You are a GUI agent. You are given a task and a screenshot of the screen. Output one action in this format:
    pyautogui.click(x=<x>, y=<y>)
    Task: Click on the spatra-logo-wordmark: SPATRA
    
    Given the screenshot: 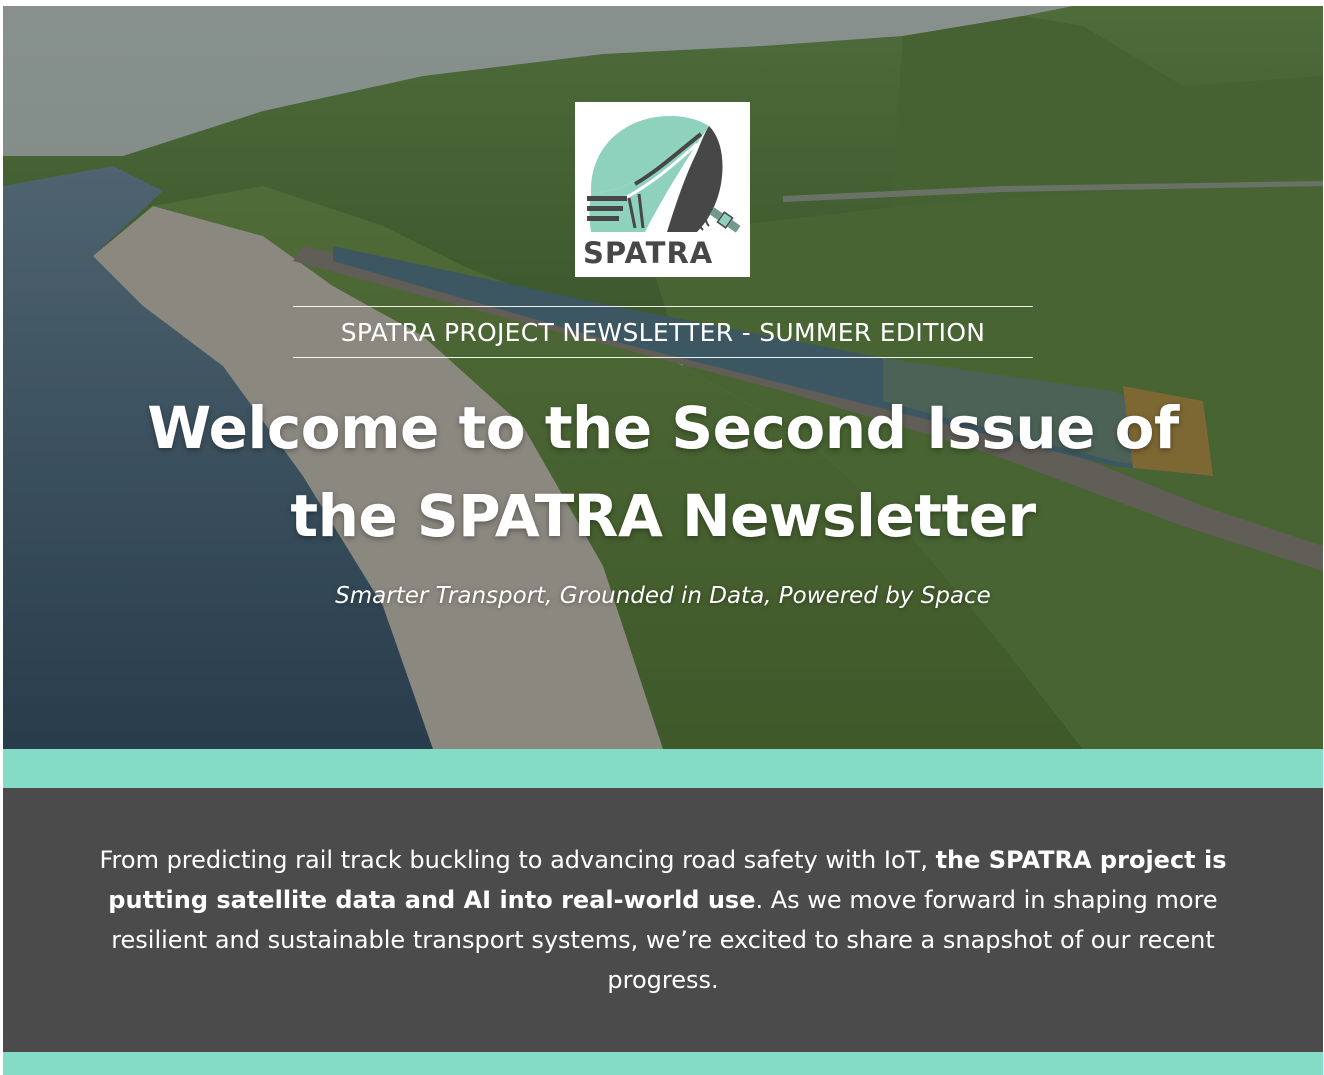 What is the action you would take?
    pyautogui.click(x=648, y=253)
    